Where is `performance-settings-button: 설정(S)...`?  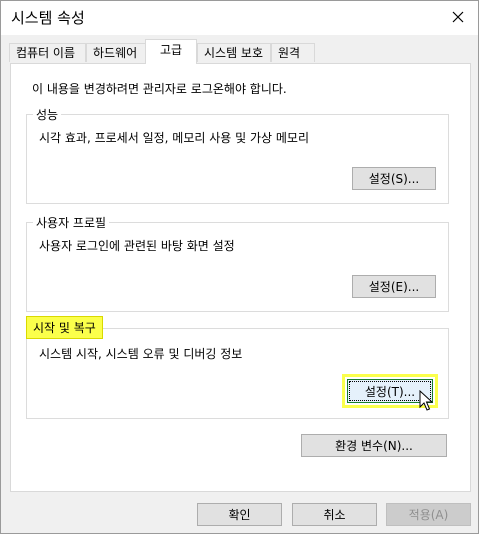
performance-settings-button: 설정(S)... is located at coordinates (394, 178).